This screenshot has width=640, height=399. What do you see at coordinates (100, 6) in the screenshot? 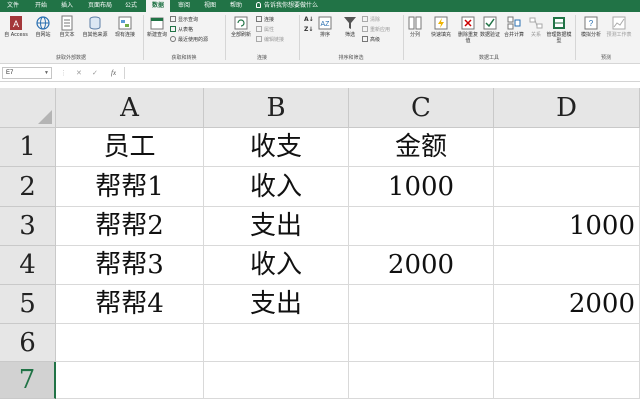
I see `tab-page-layout: 页面布局` at bounding box center [100, 6].